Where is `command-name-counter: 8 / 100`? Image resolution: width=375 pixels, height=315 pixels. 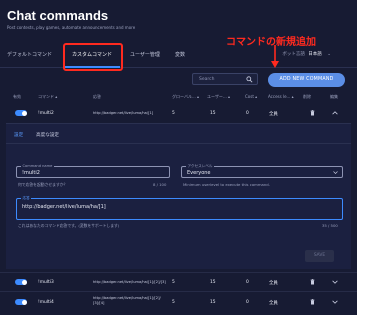 command-name-counter: 8 / 100 is located at coordinates (160, 184).